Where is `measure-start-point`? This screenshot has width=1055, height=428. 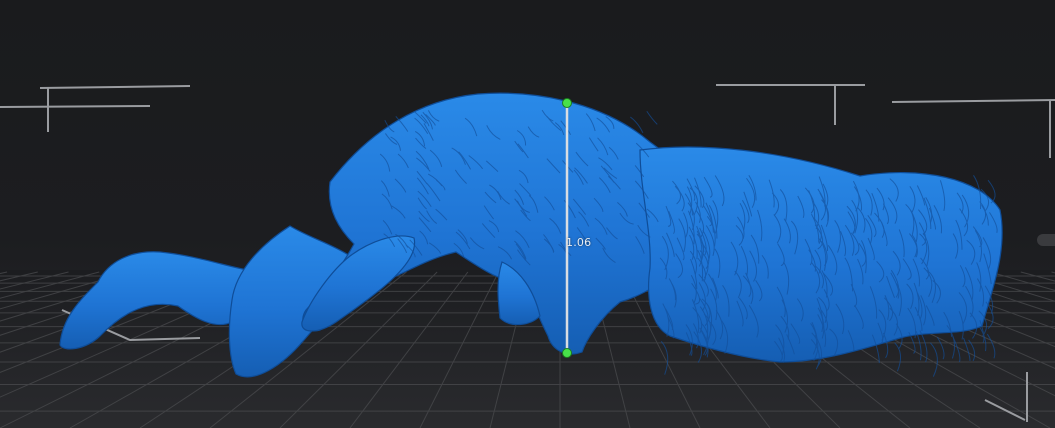
measure-start-point is located at coordinates (567, 103).